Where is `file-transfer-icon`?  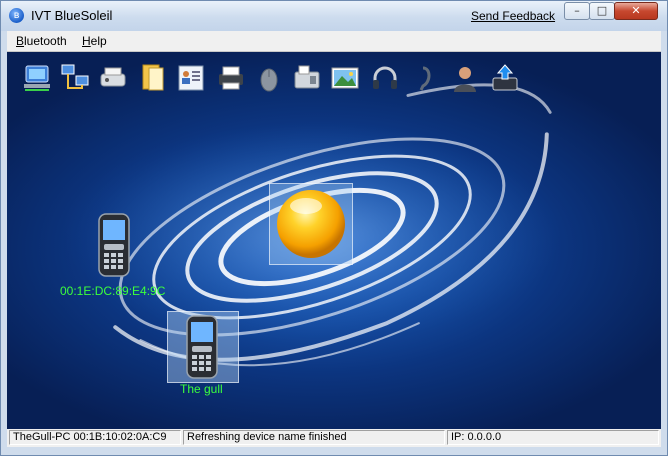
file-transfer-icon is located at coordinates (153, 78).